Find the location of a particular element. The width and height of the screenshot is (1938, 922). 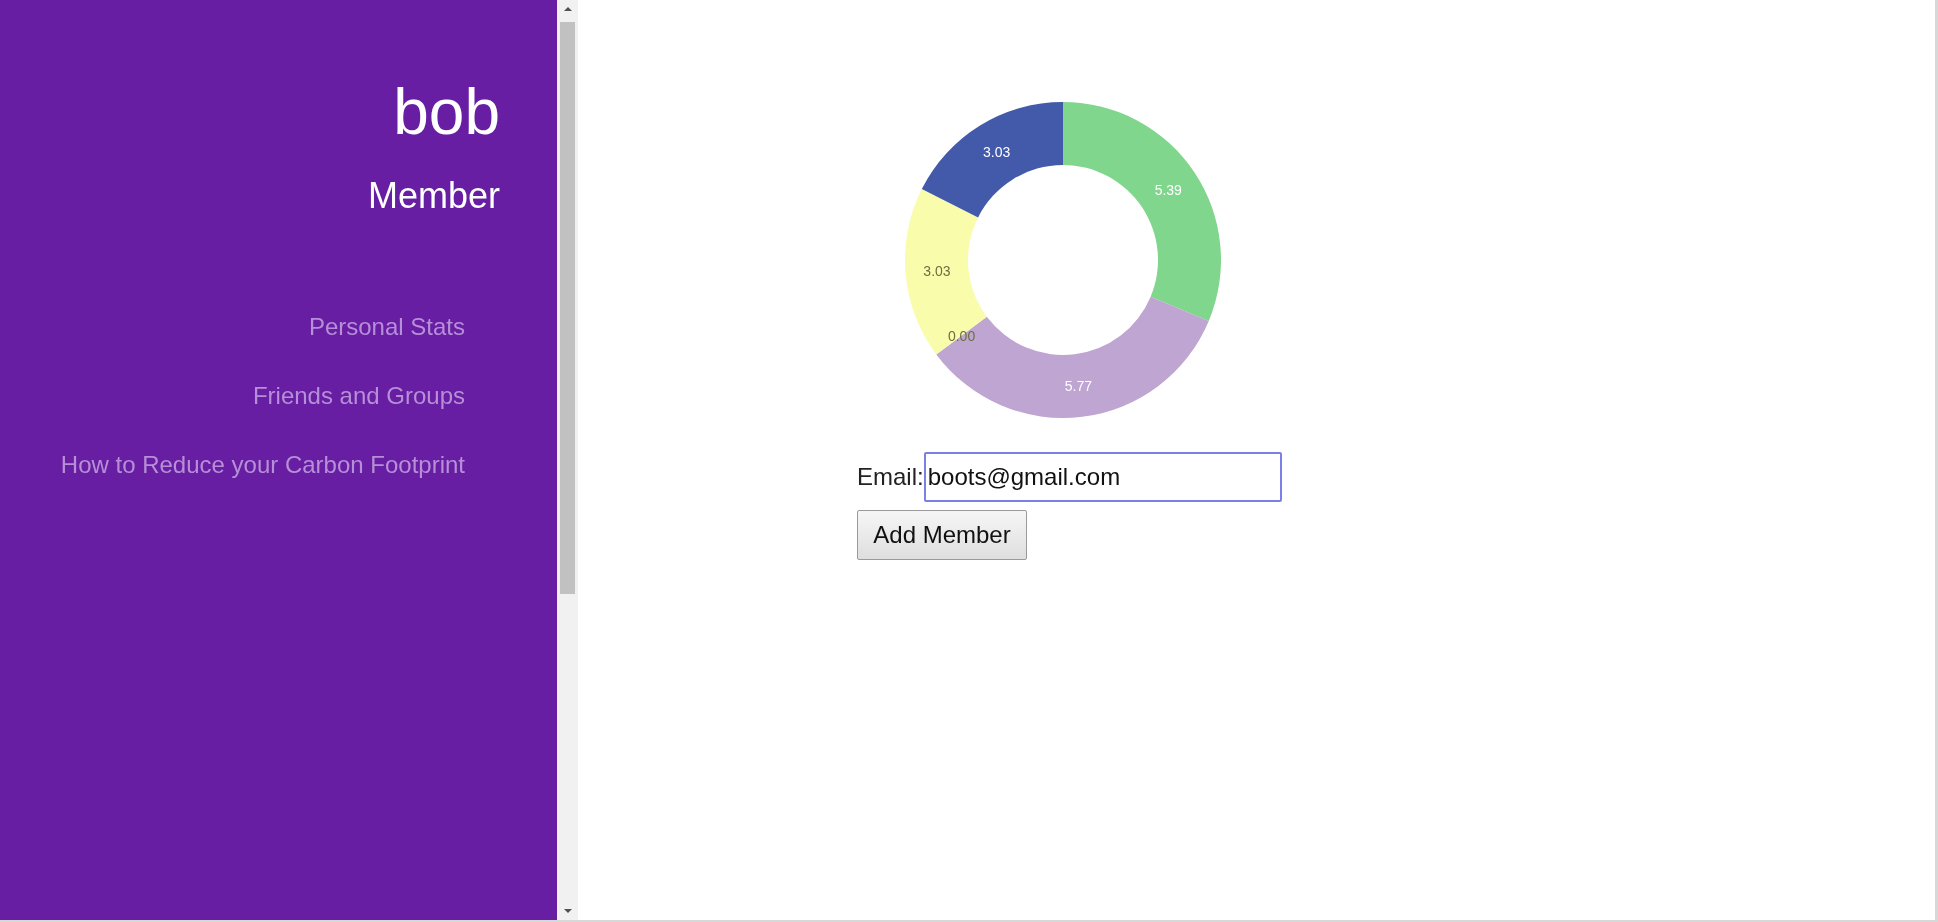

email-field: boots@gmail.com is located at coordinates (1102, 477).